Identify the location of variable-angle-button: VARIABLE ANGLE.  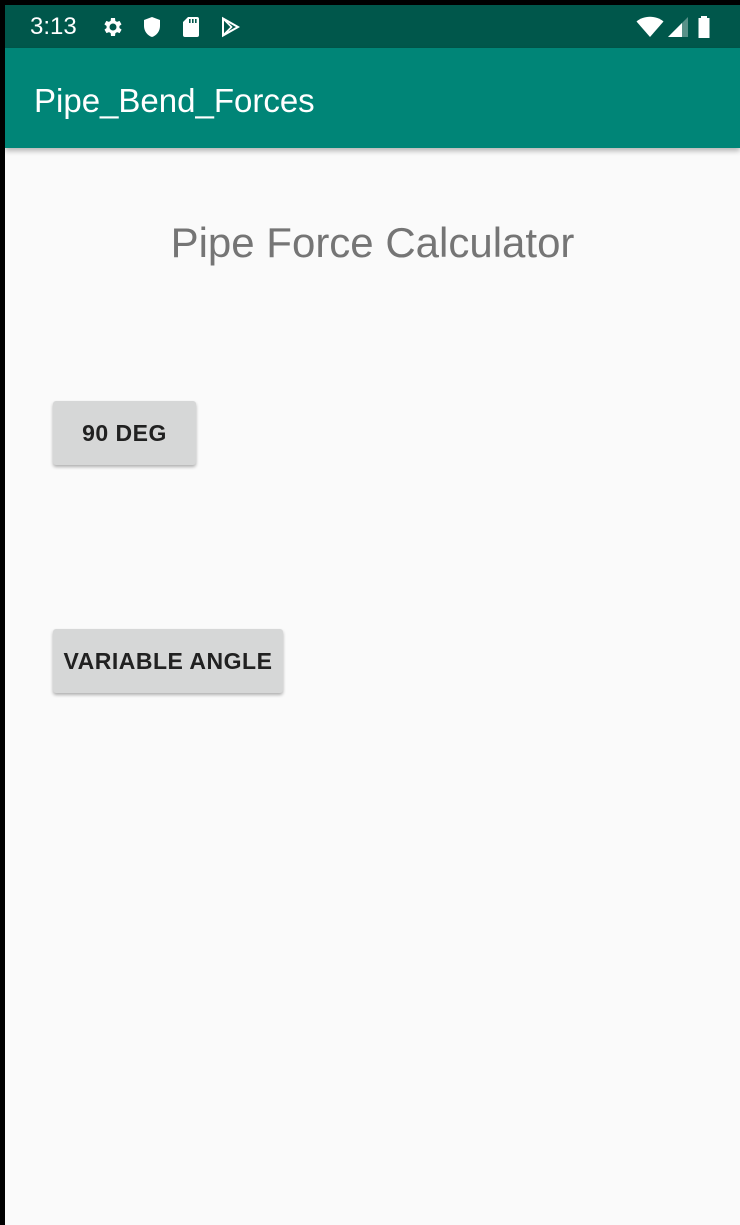
(168, 661).